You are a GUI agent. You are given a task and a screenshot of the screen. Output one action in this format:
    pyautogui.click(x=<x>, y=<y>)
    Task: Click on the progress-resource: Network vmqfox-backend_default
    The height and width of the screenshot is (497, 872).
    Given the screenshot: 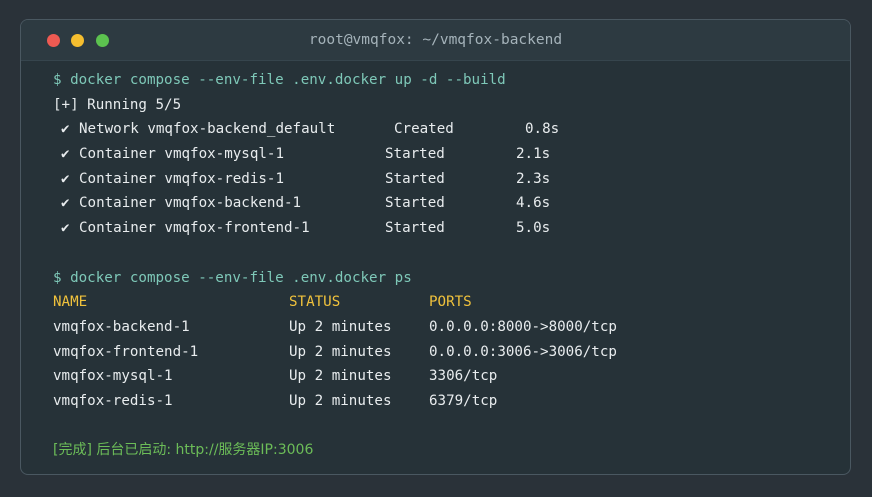 What is the action you would take?
    pyautogui.click(x=207, y=129)
    